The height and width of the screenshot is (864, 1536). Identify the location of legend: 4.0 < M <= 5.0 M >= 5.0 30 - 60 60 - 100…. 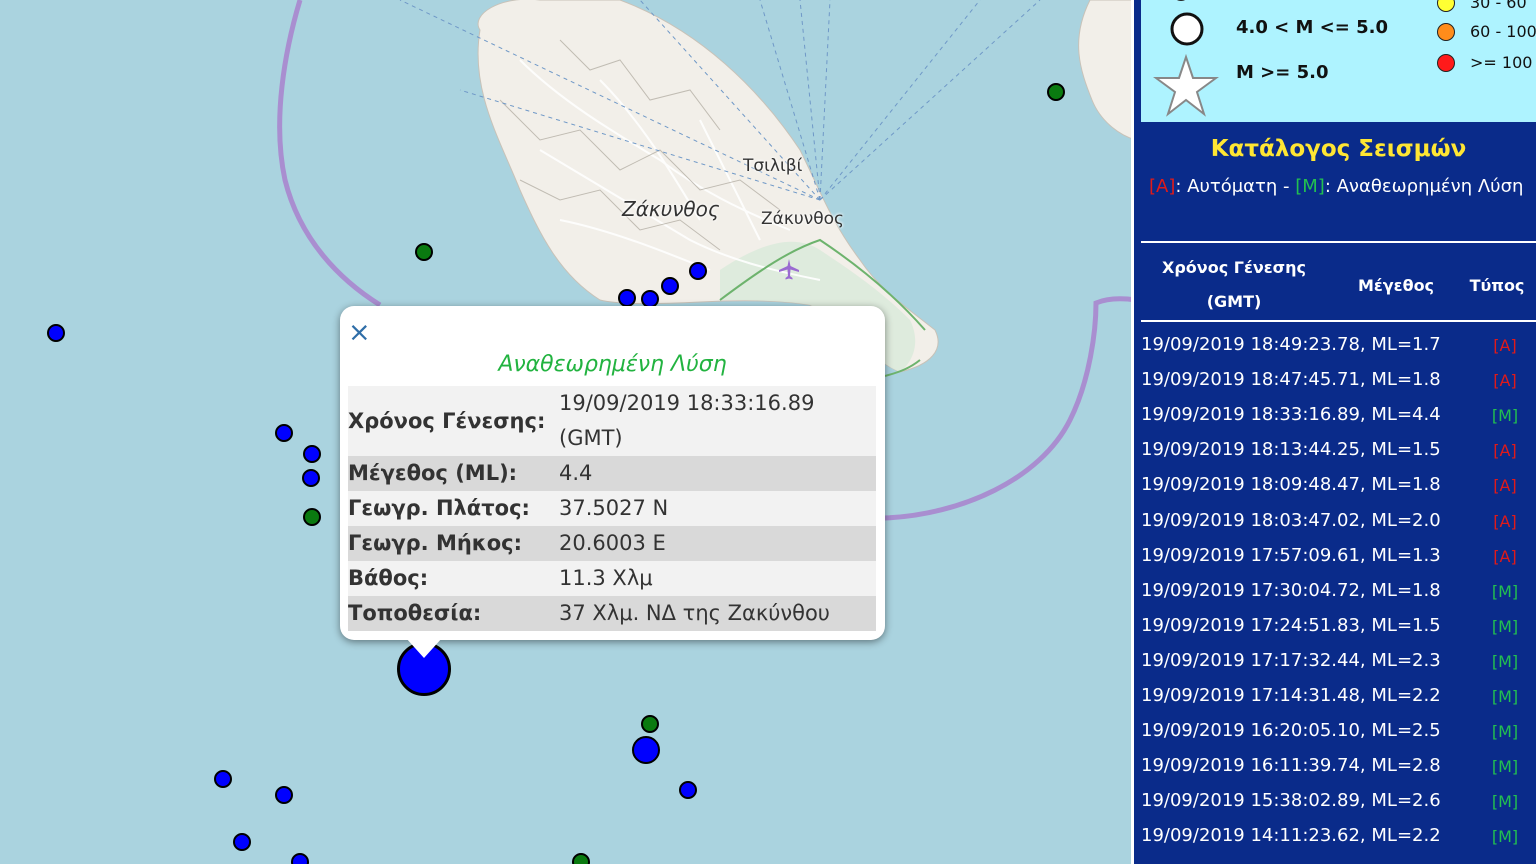
(1338, 61).